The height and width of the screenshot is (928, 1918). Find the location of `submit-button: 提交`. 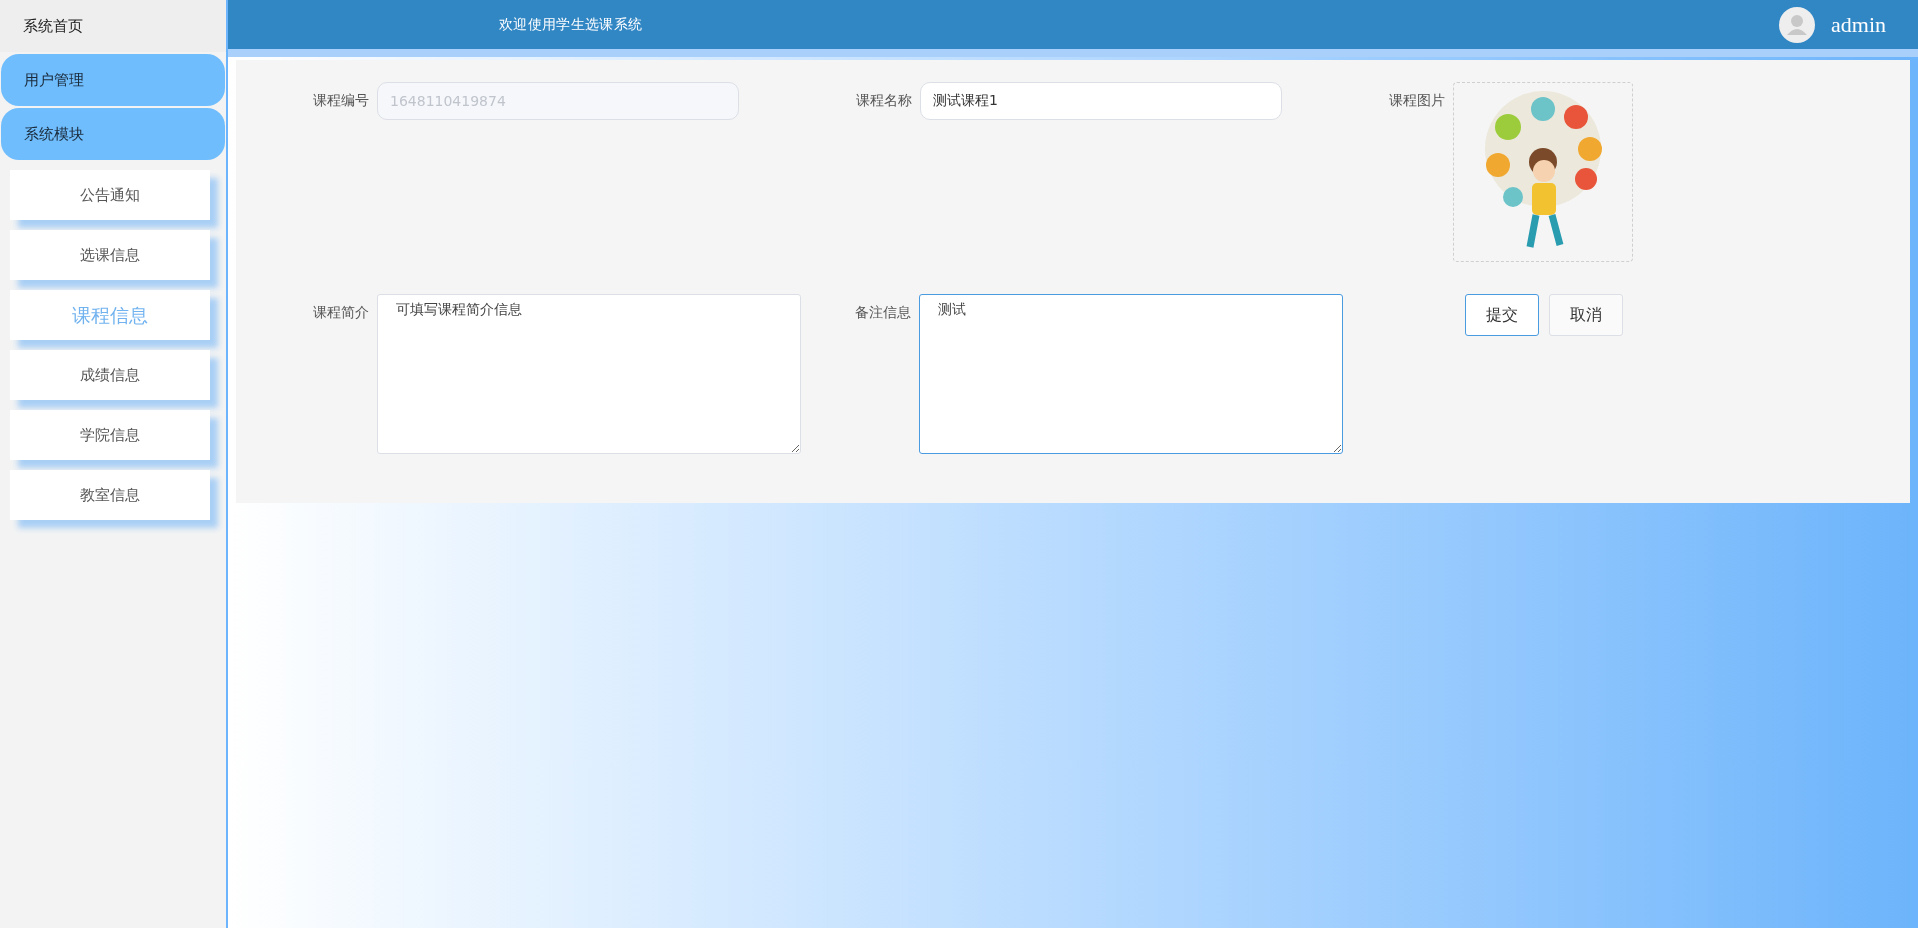

submit-button: 提交 is located at coordinates (1502, 315).